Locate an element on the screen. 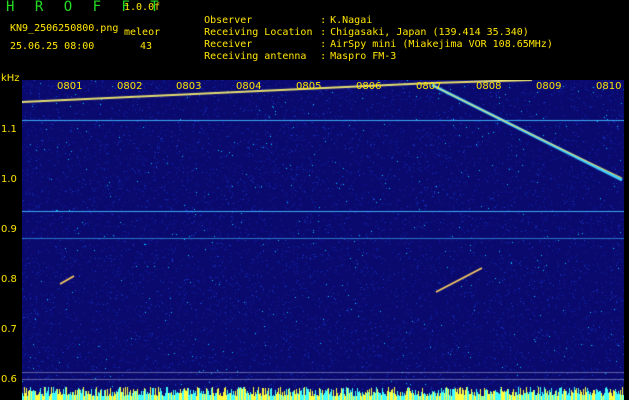 The height and width of the screenshot is (400, 629). y-tick-label: 0.8 is located at coordinates (9, 279).